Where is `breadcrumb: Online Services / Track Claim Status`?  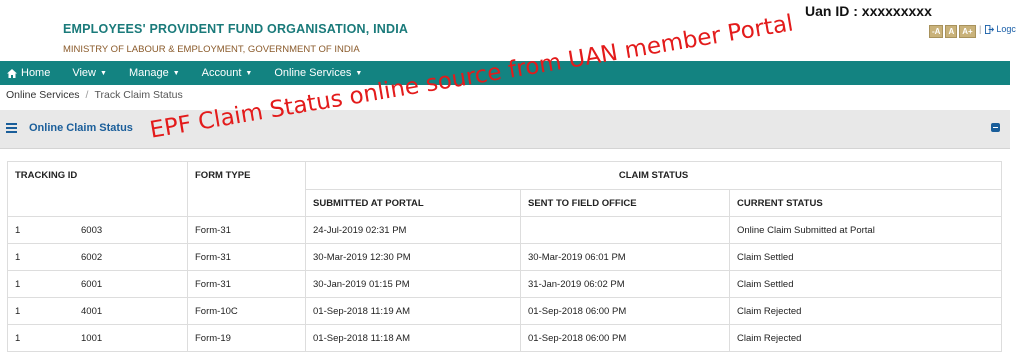 breadcrumb: Online Services / Track Claim Status is located at coordinates (94, 95).